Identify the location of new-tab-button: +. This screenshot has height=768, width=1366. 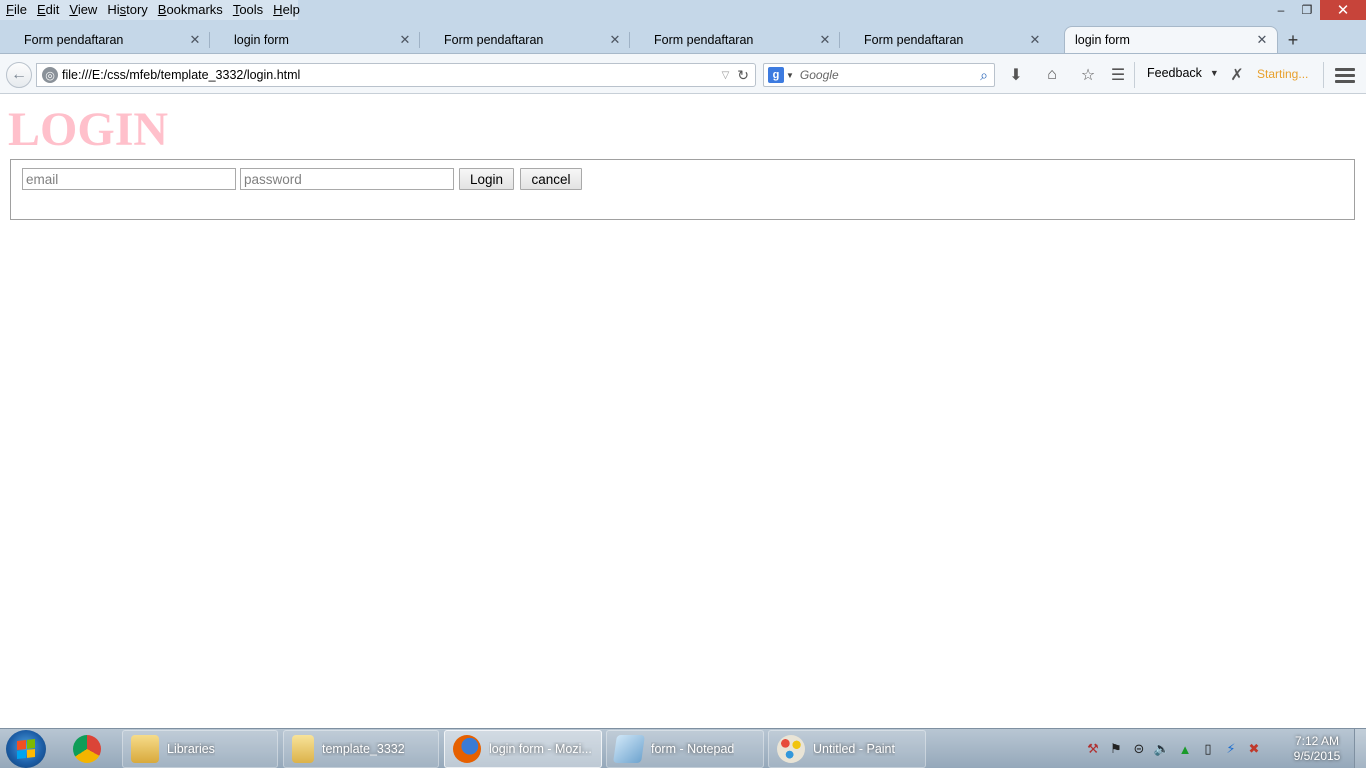
(1293, 40).